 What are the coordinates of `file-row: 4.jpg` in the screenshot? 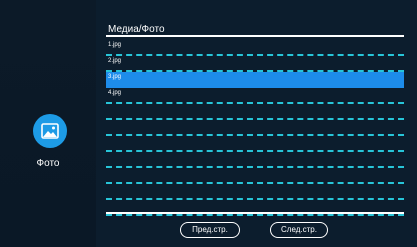 It's located at (255, 96).